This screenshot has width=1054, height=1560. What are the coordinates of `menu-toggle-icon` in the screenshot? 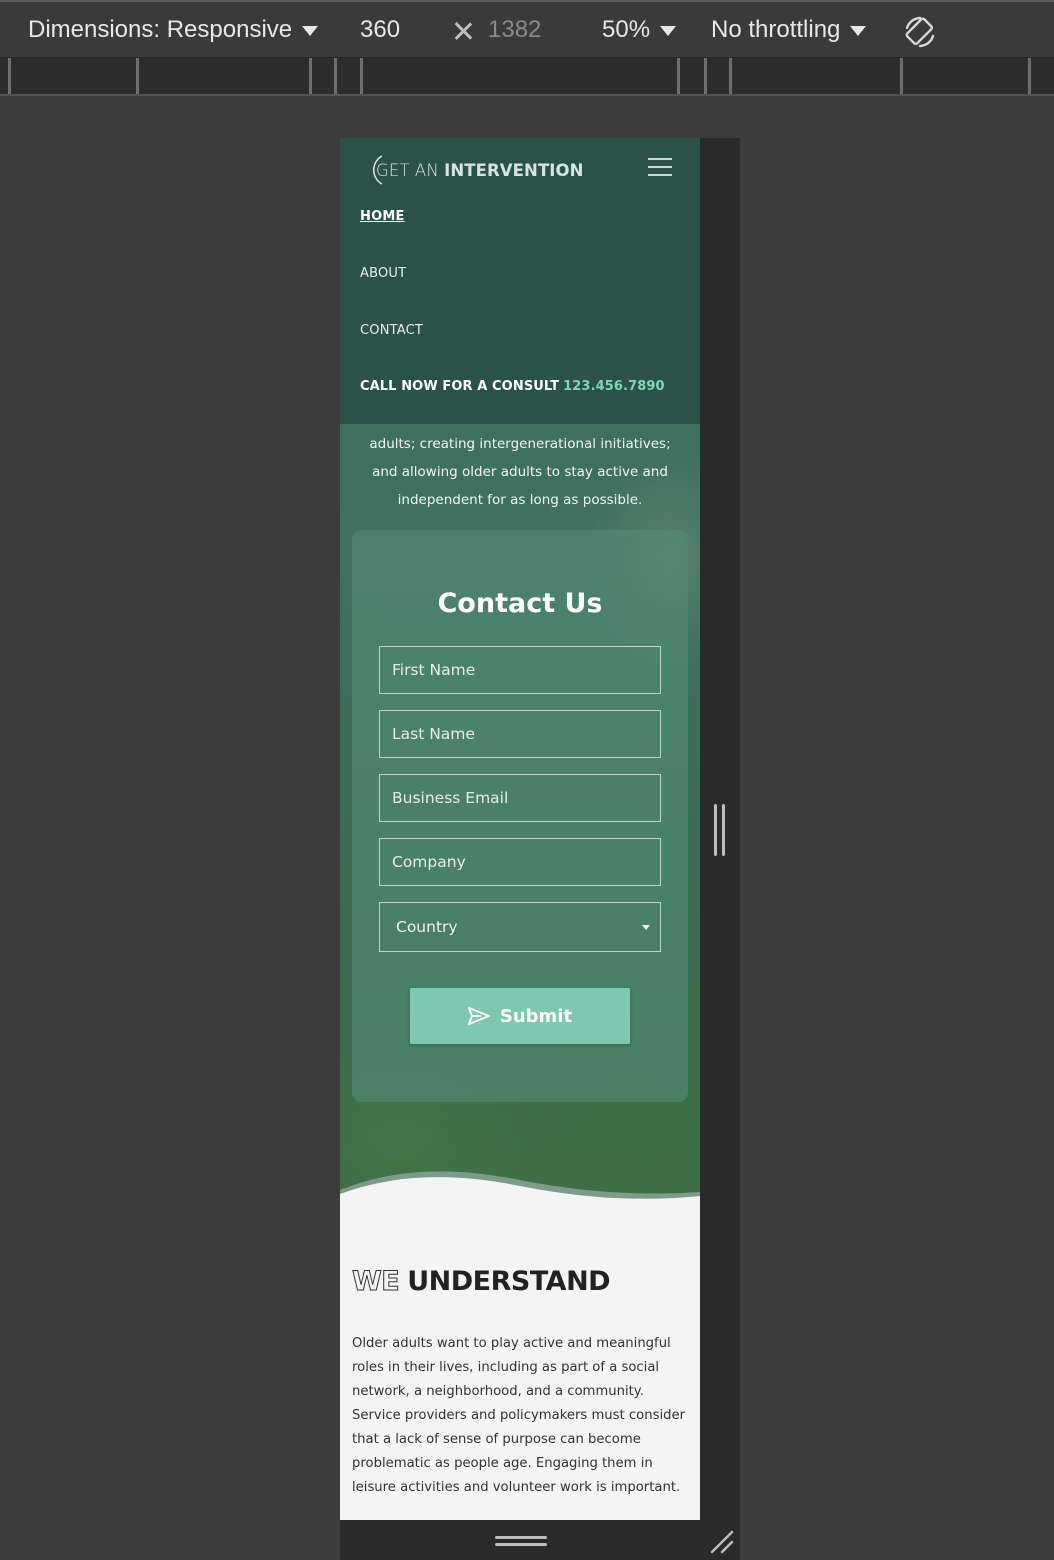 It's located at (661, 168).